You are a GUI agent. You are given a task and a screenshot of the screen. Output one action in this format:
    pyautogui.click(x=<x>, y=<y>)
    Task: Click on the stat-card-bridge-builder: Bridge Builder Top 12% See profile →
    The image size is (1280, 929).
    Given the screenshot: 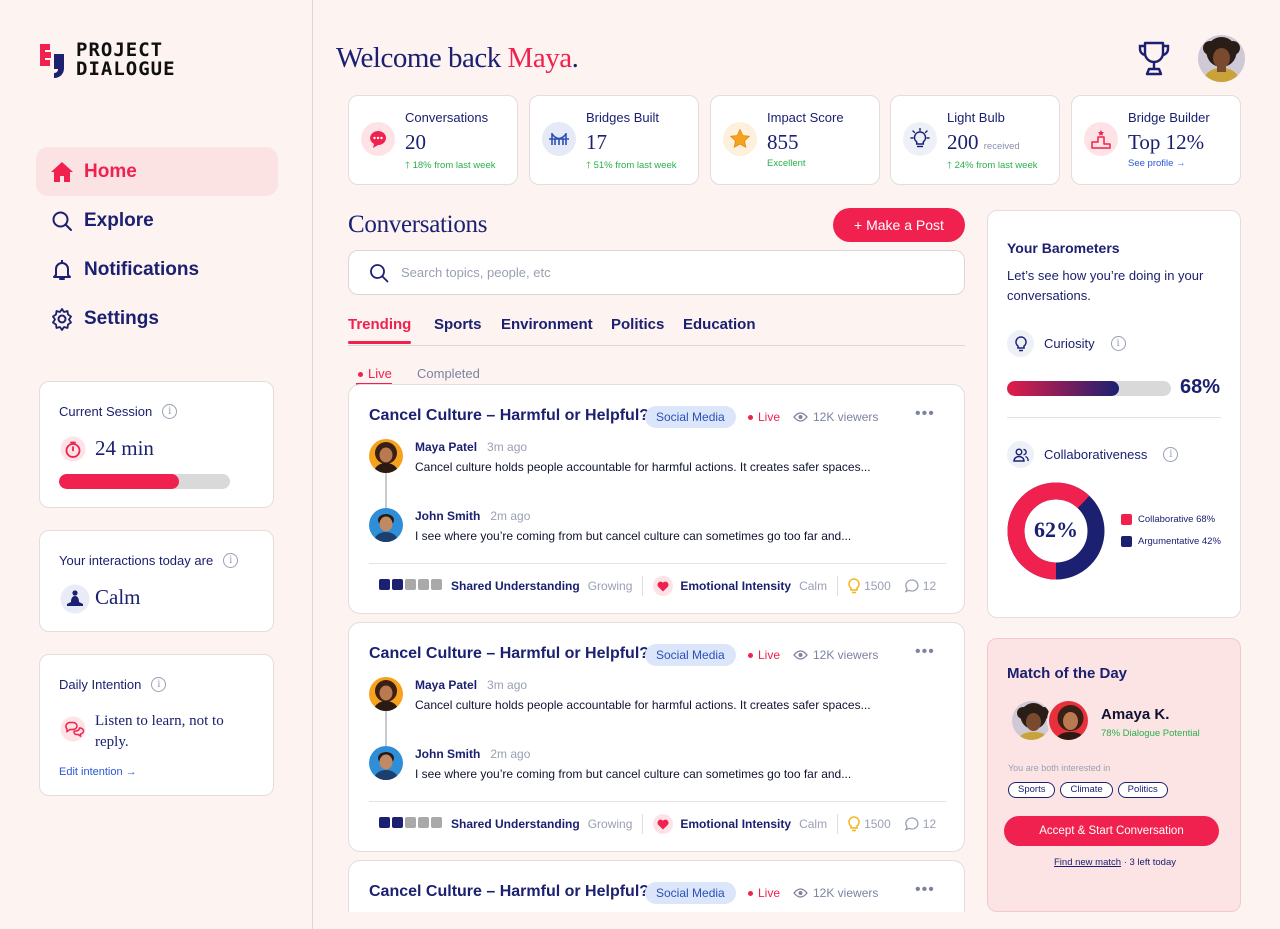 What is the action you would take?
    pyautogui.click(x=1156, y=140)
    